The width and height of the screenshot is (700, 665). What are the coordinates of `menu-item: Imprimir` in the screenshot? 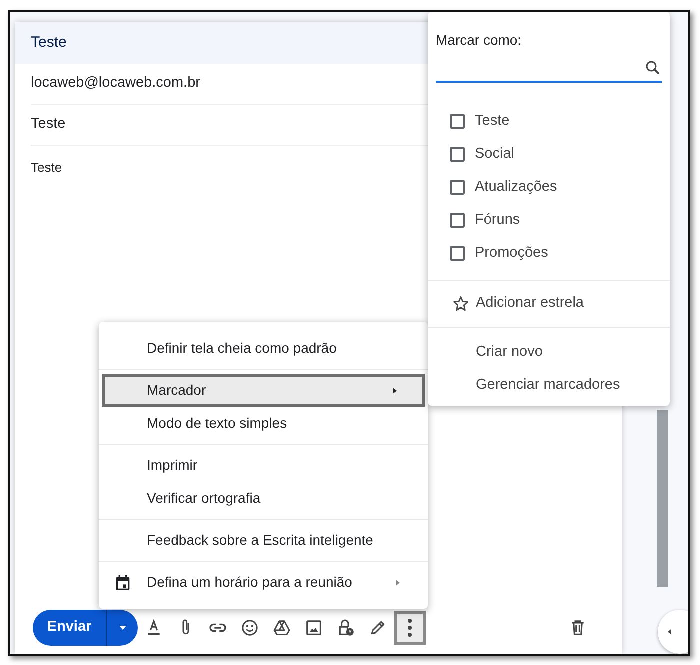 It's located at (263, 465).